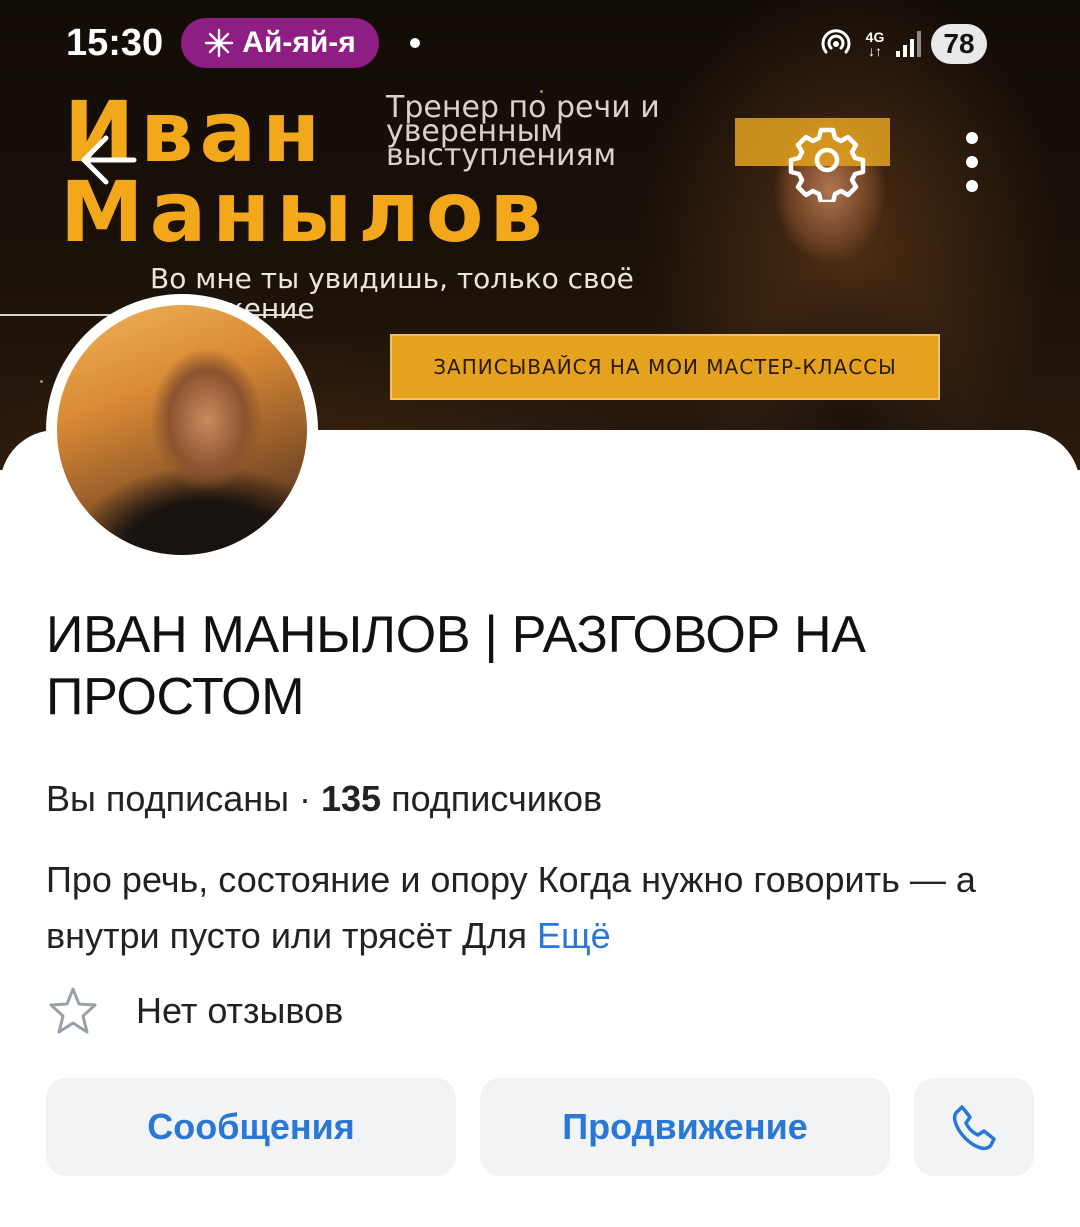 This screenshot has height=1227, width=1080. Describe the element at coordinates (827, 166) in the screenshot. I see `gear-icon` at that location.